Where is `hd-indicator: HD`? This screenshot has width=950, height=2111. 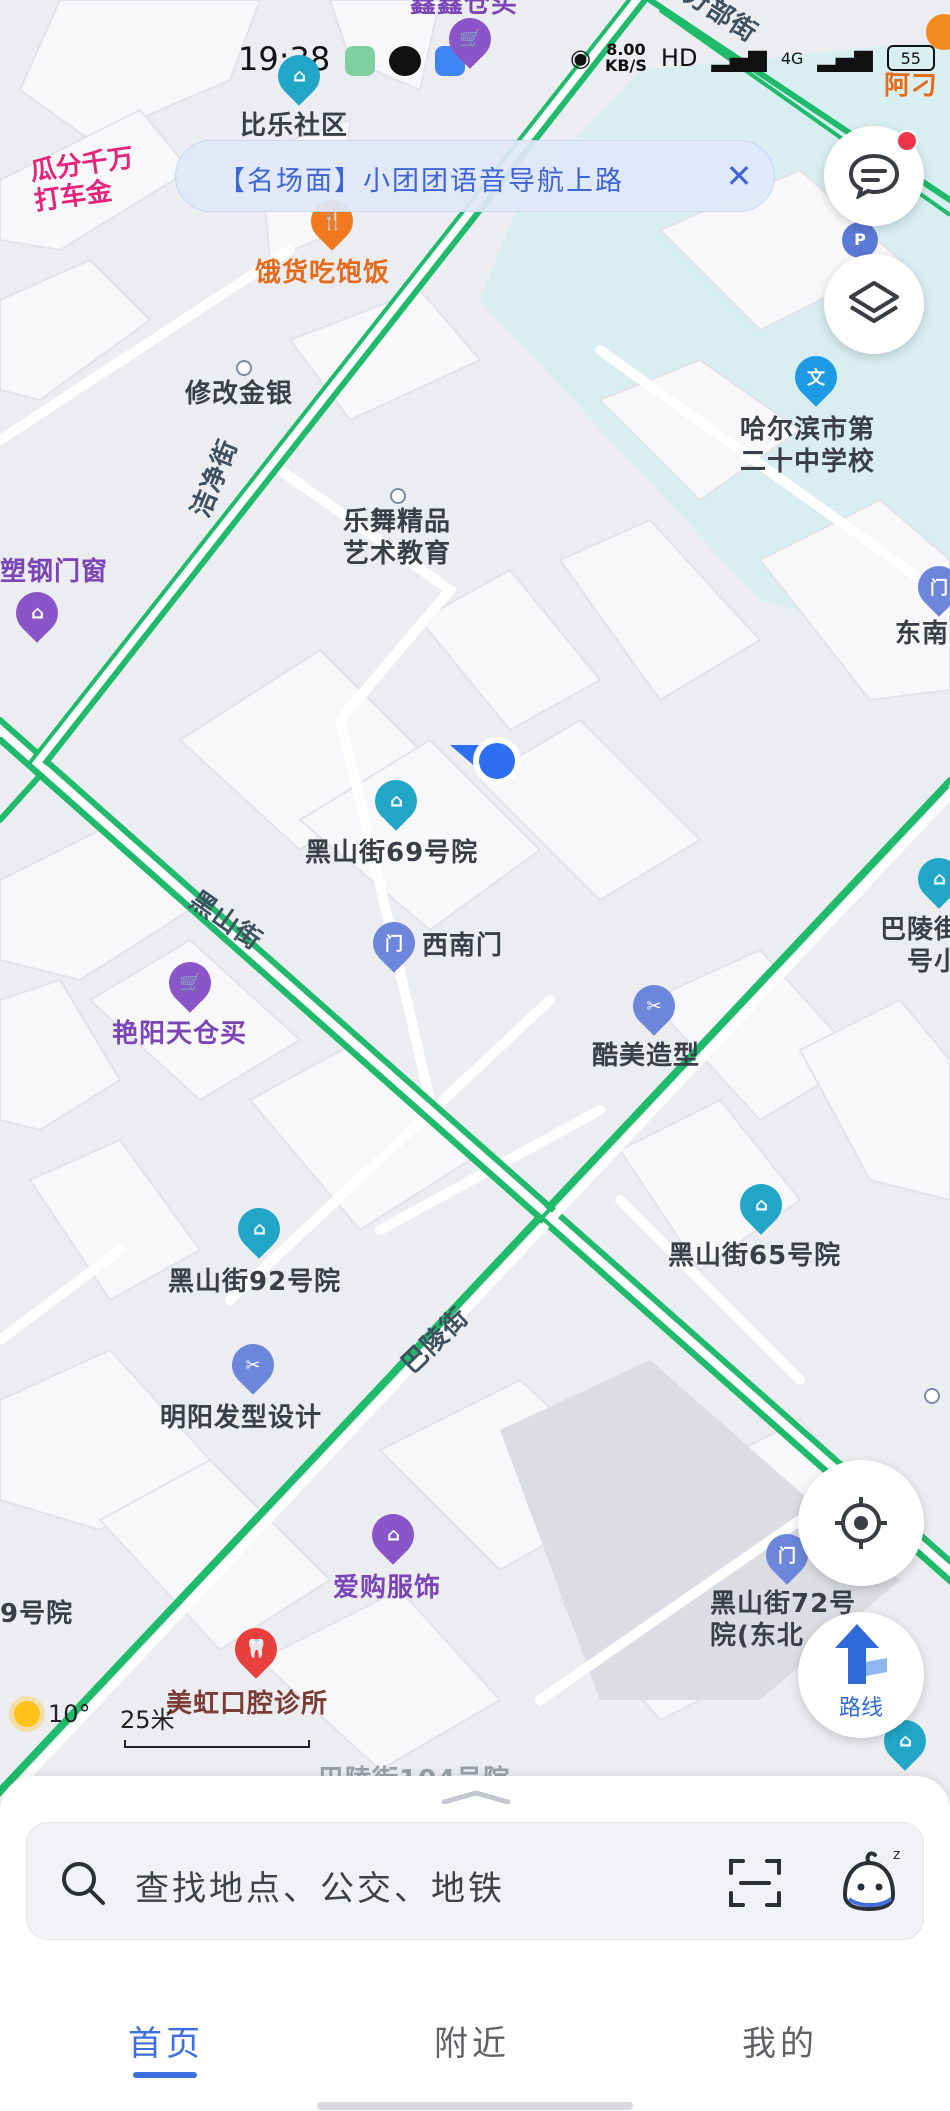
hd-indicator: HD is located at coordinates (679, 58).